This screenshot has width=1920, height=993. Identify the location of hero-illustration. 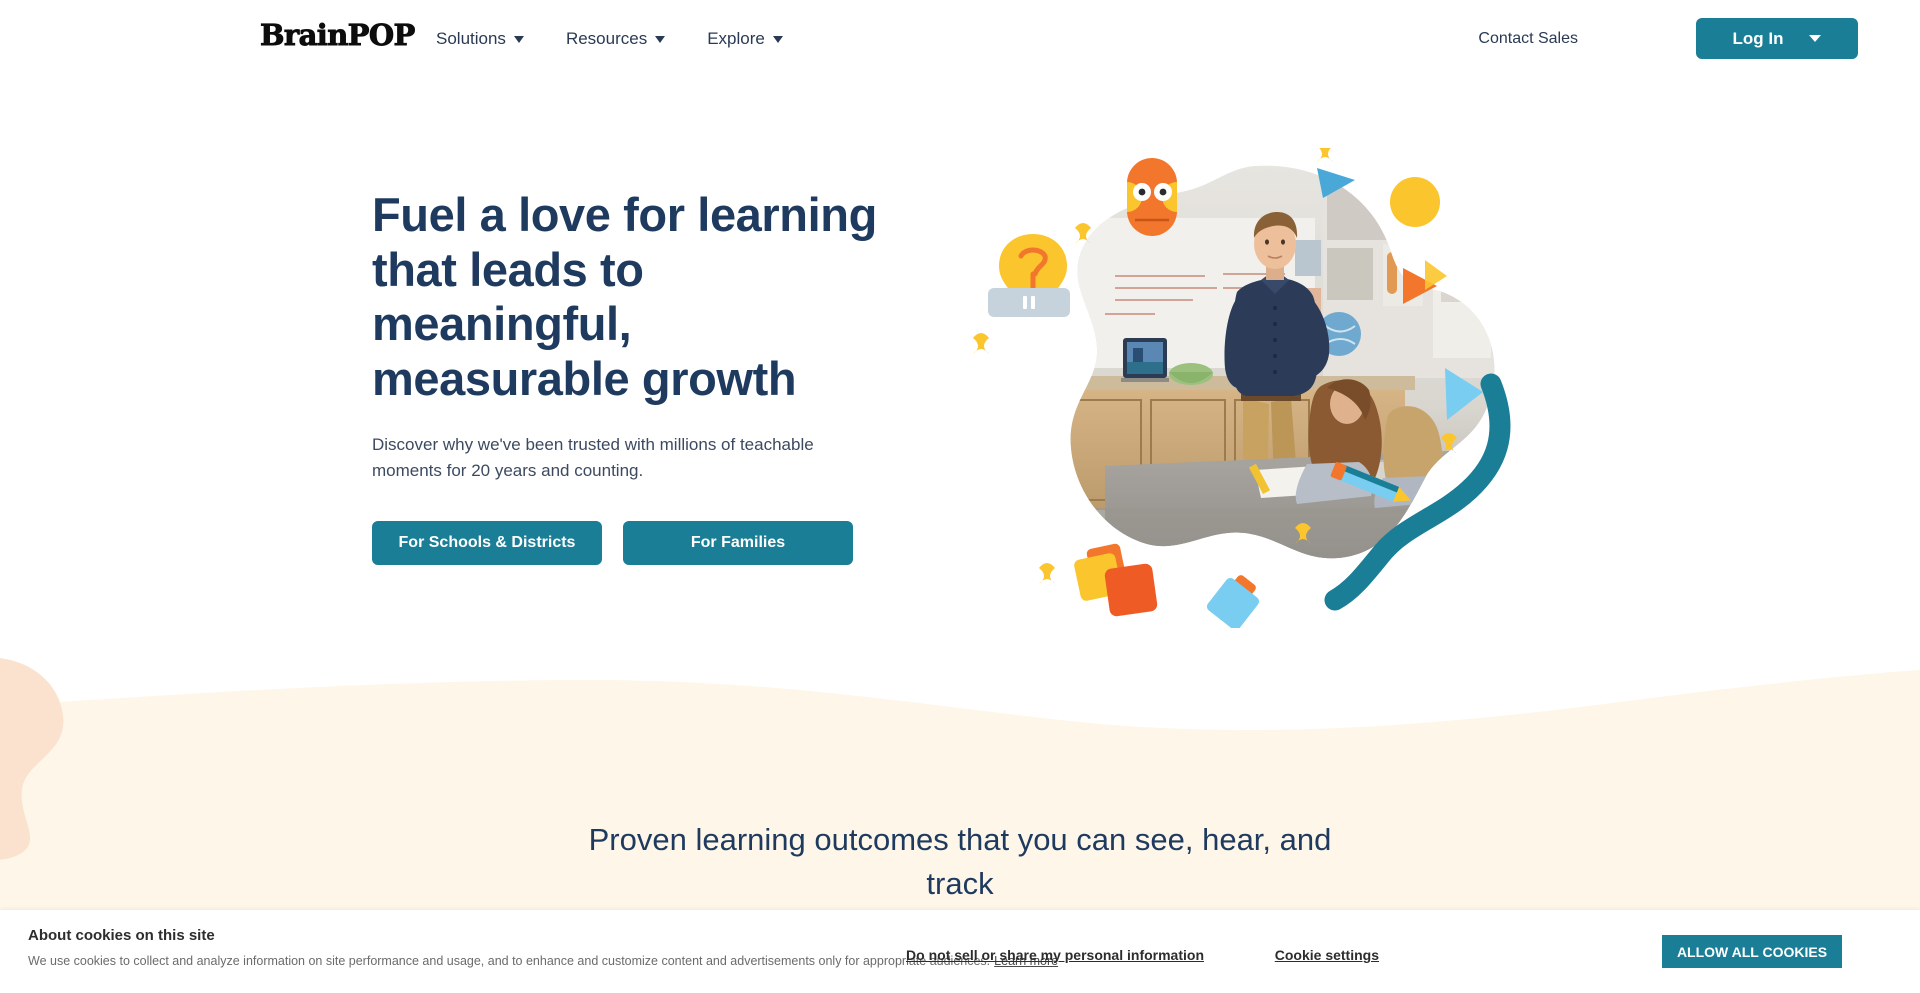
(1242, 386).